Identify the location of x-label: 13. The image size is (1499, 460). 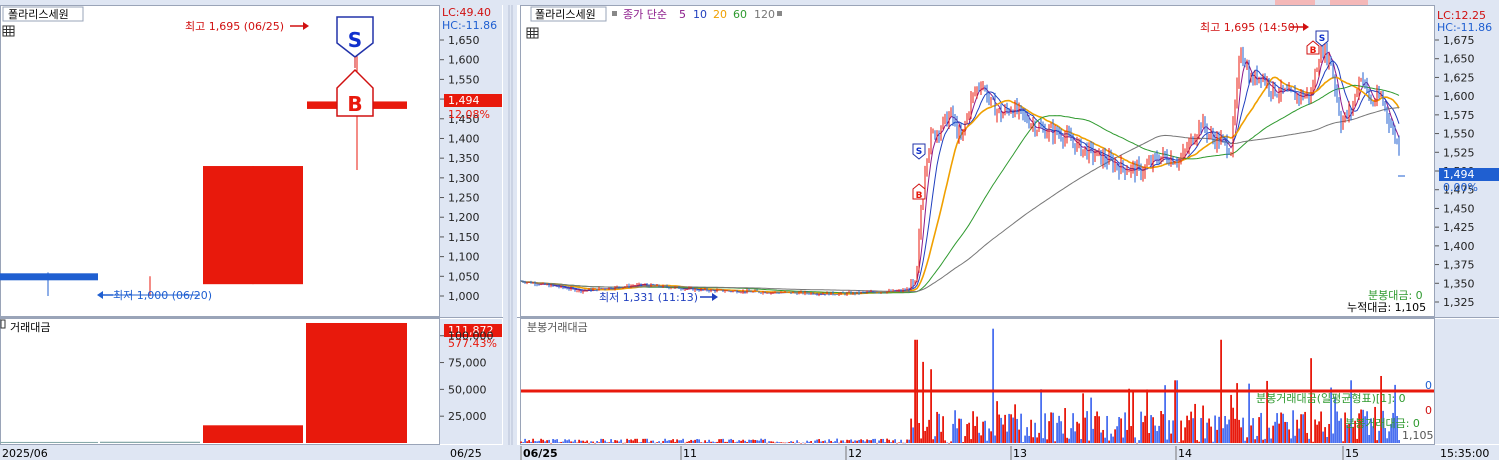
(1020, 453).